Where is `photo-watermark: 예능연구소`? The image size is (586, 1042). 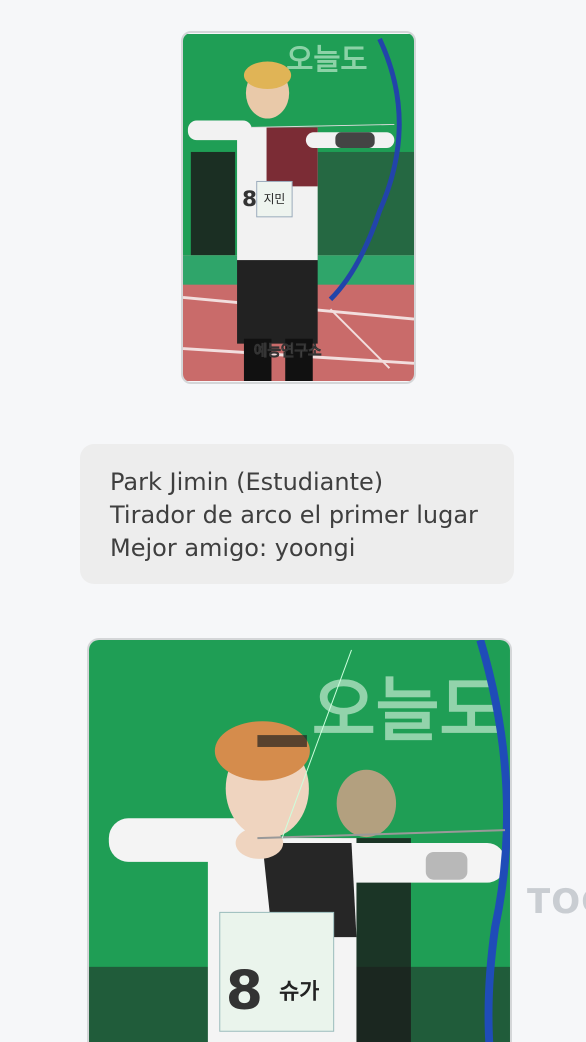
photo-watermark: 예능연구소 is located at coordinates (288, 350).